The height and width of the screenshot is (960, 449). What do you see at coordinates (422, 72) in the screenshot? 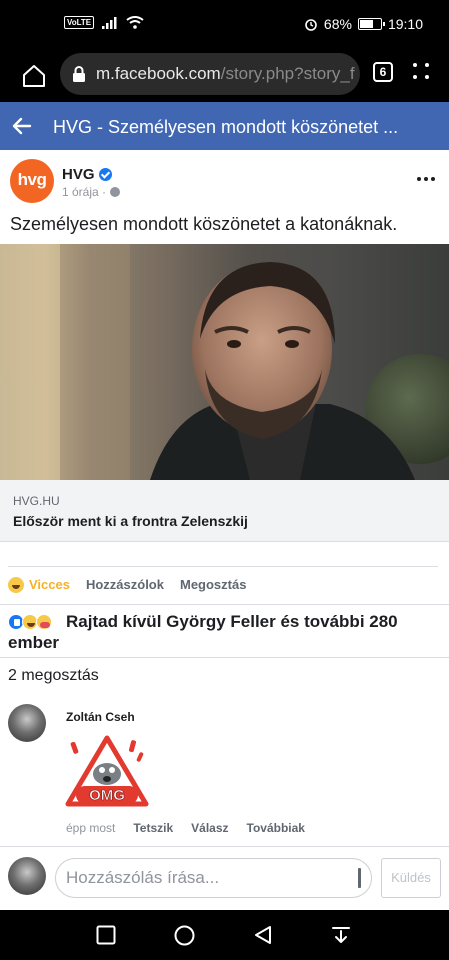
I see `overflow-menu-icon` at bounding box center [422, 72].